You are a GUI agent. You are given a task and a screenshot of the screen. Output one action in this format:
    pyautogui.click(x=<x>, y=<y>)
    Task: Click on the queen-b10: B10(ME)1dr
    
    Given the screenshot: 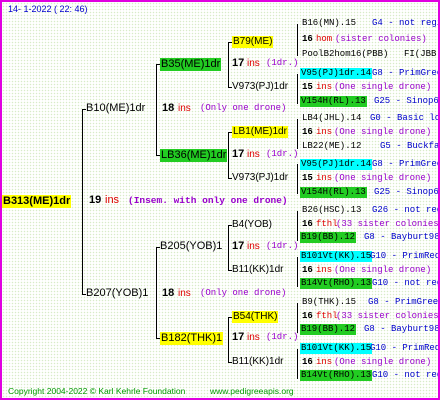 What is the action you would take?
    pyautogui.click(x=115, y=108)
    